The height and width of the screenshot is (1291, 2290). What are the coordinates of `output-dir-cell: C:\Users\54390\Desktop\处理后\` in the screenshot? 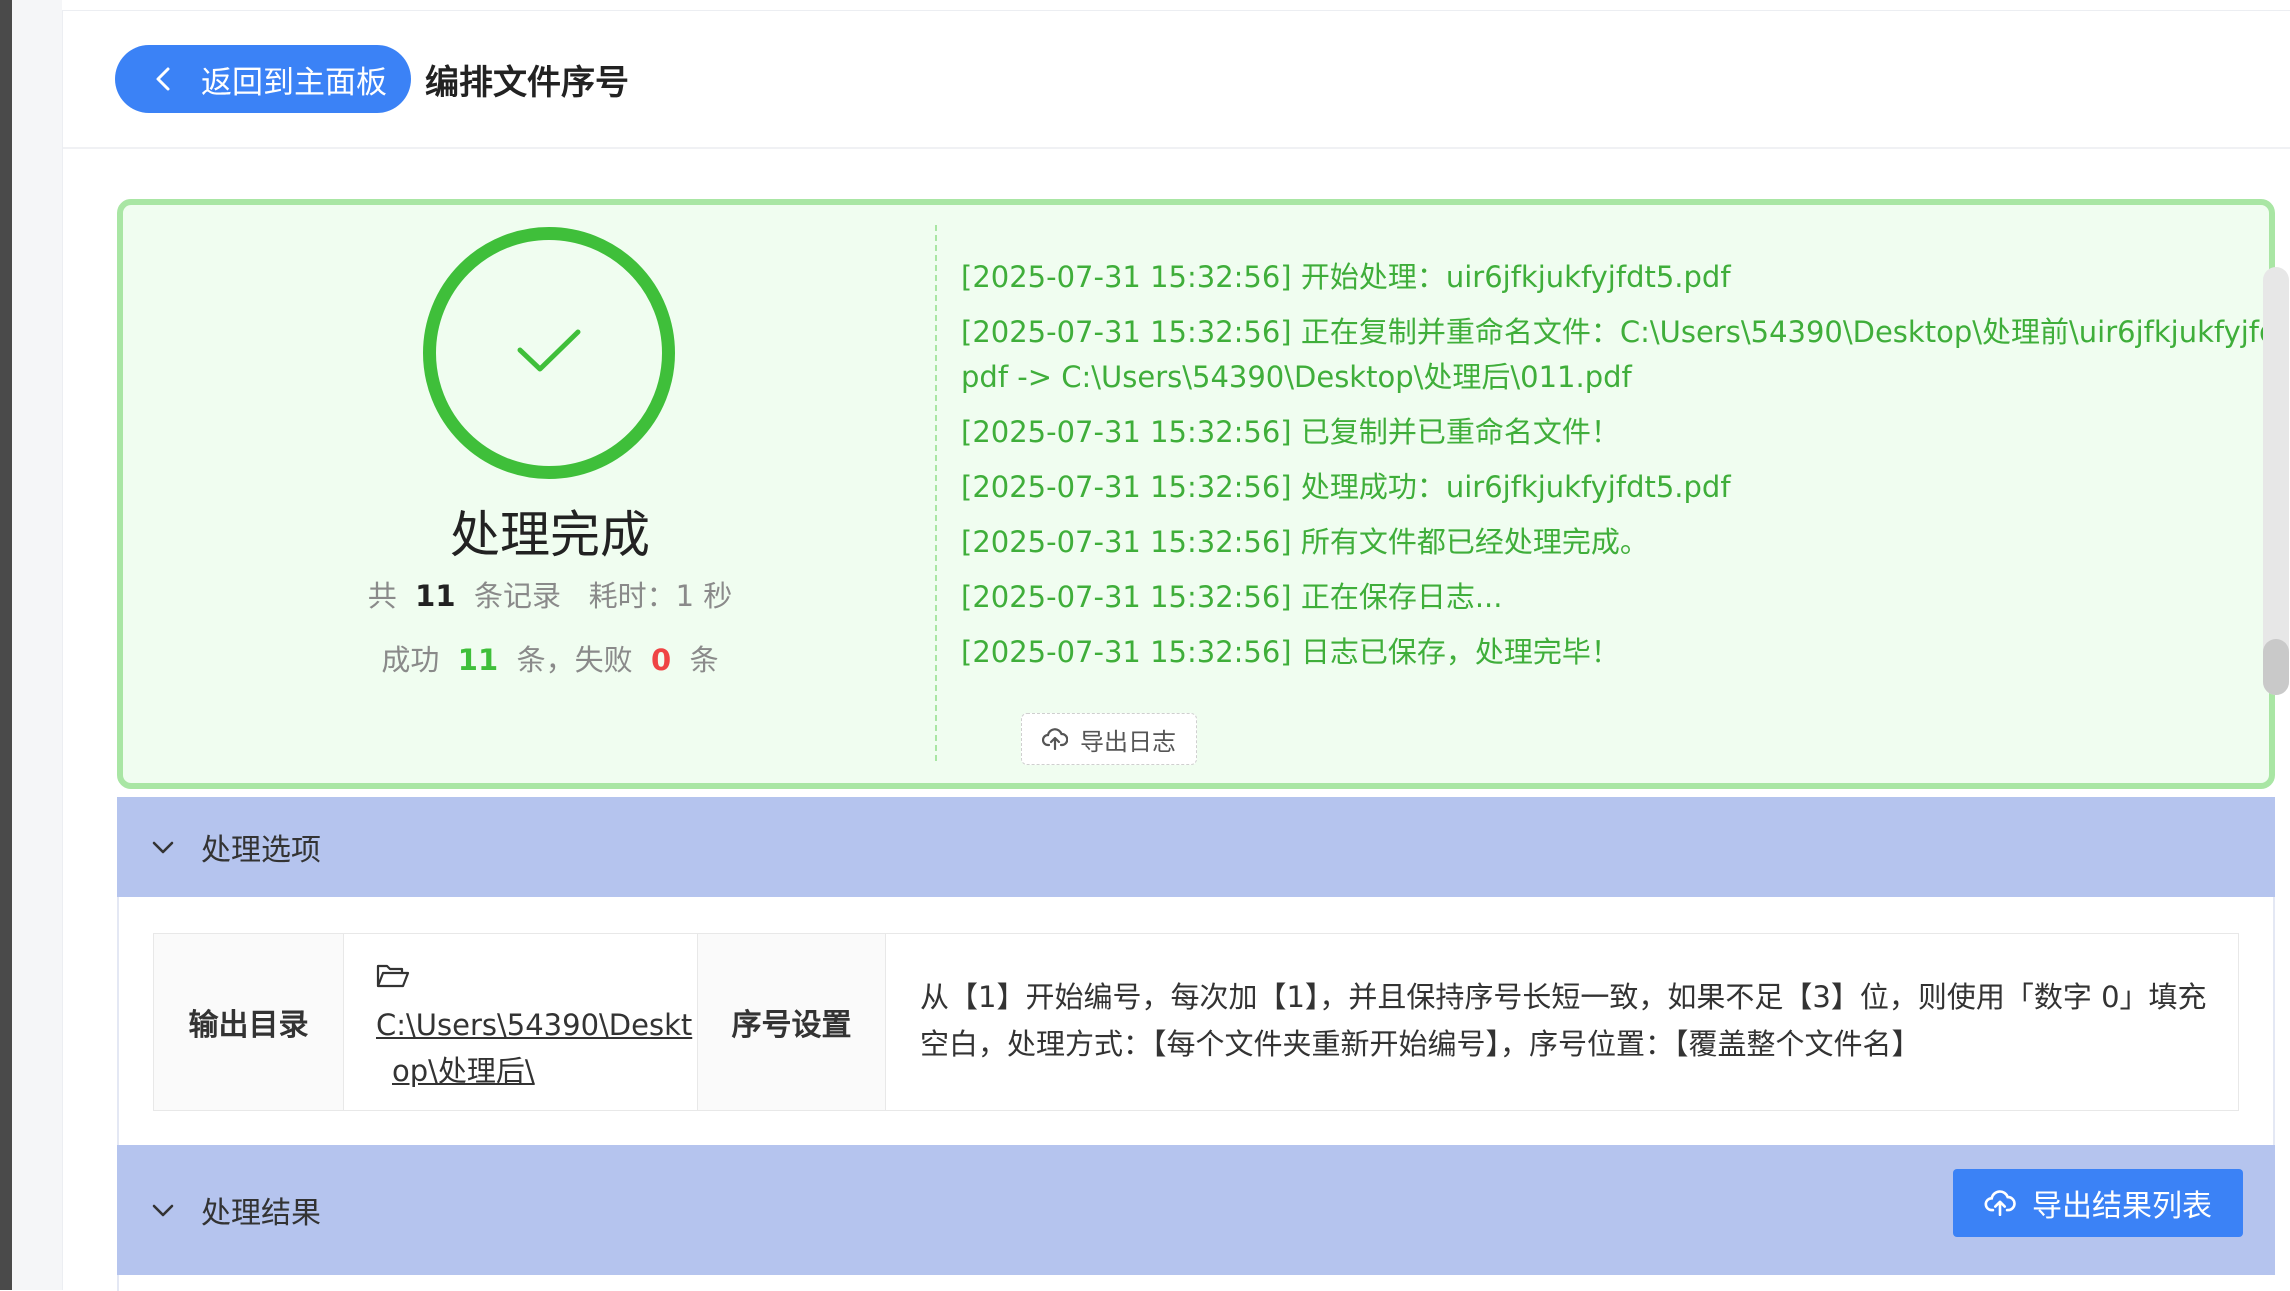 It's located at (521, 1022).